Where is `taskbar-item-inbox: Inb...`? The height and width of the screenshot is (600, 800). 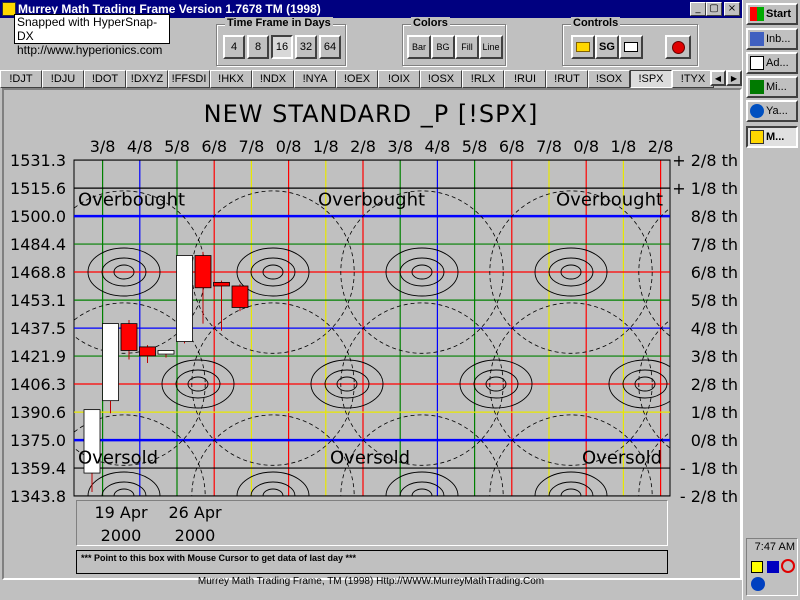
taskbar-item-inbox: Inb... is located at coordinates (772, 39).